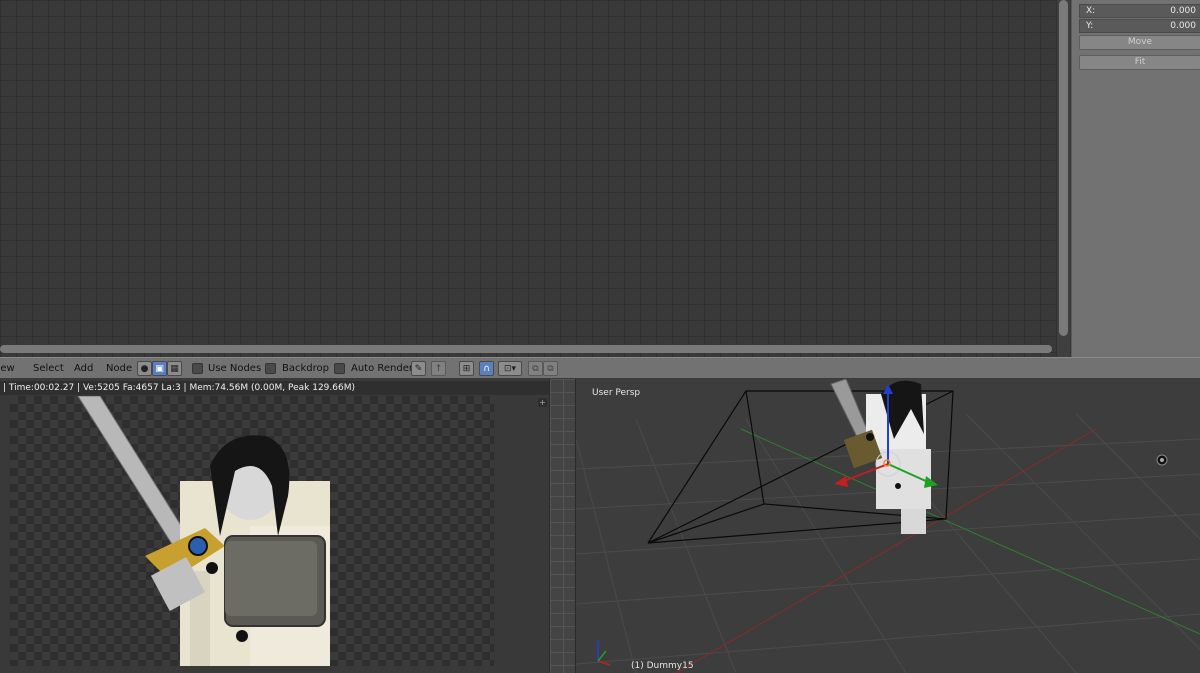  Describe the element at coordinates (159, 368) in the screenshot. I see `compositing-nodes-icon: ▣` at that location.